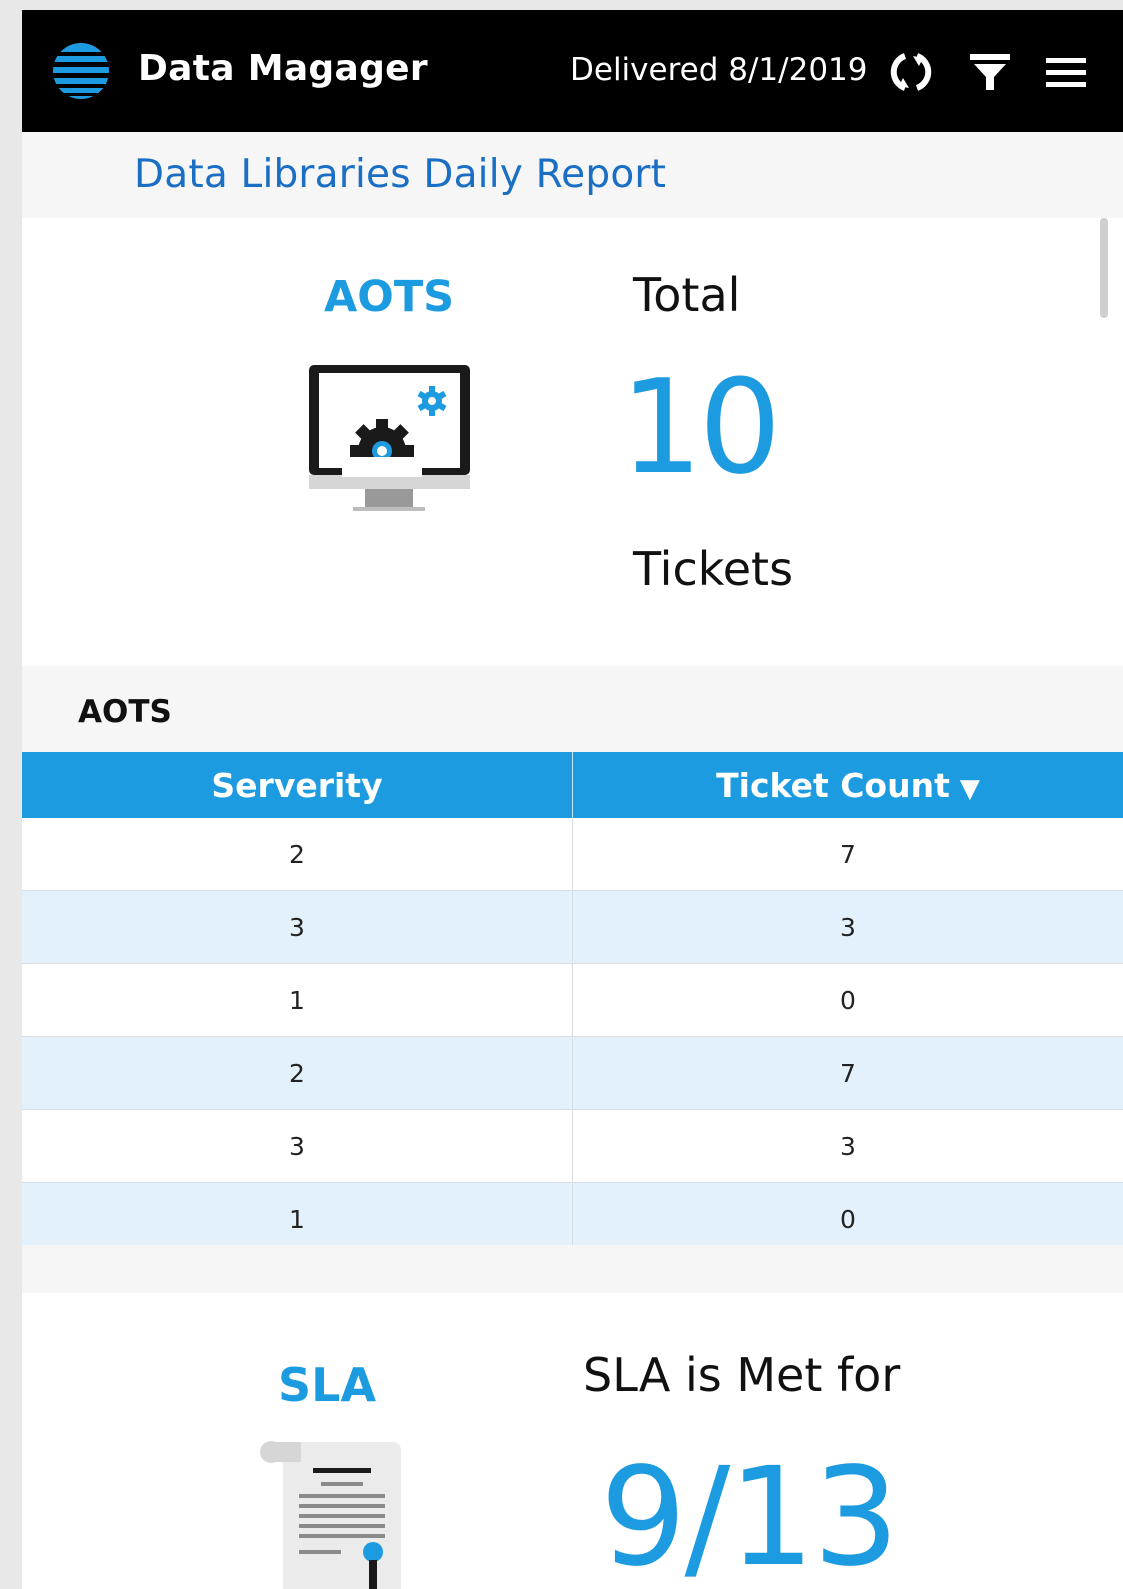  What do you see at coordinates (330, 1515) in the screenshot?
I see `certificate-document-icon` at bounding box center [330, 1515].